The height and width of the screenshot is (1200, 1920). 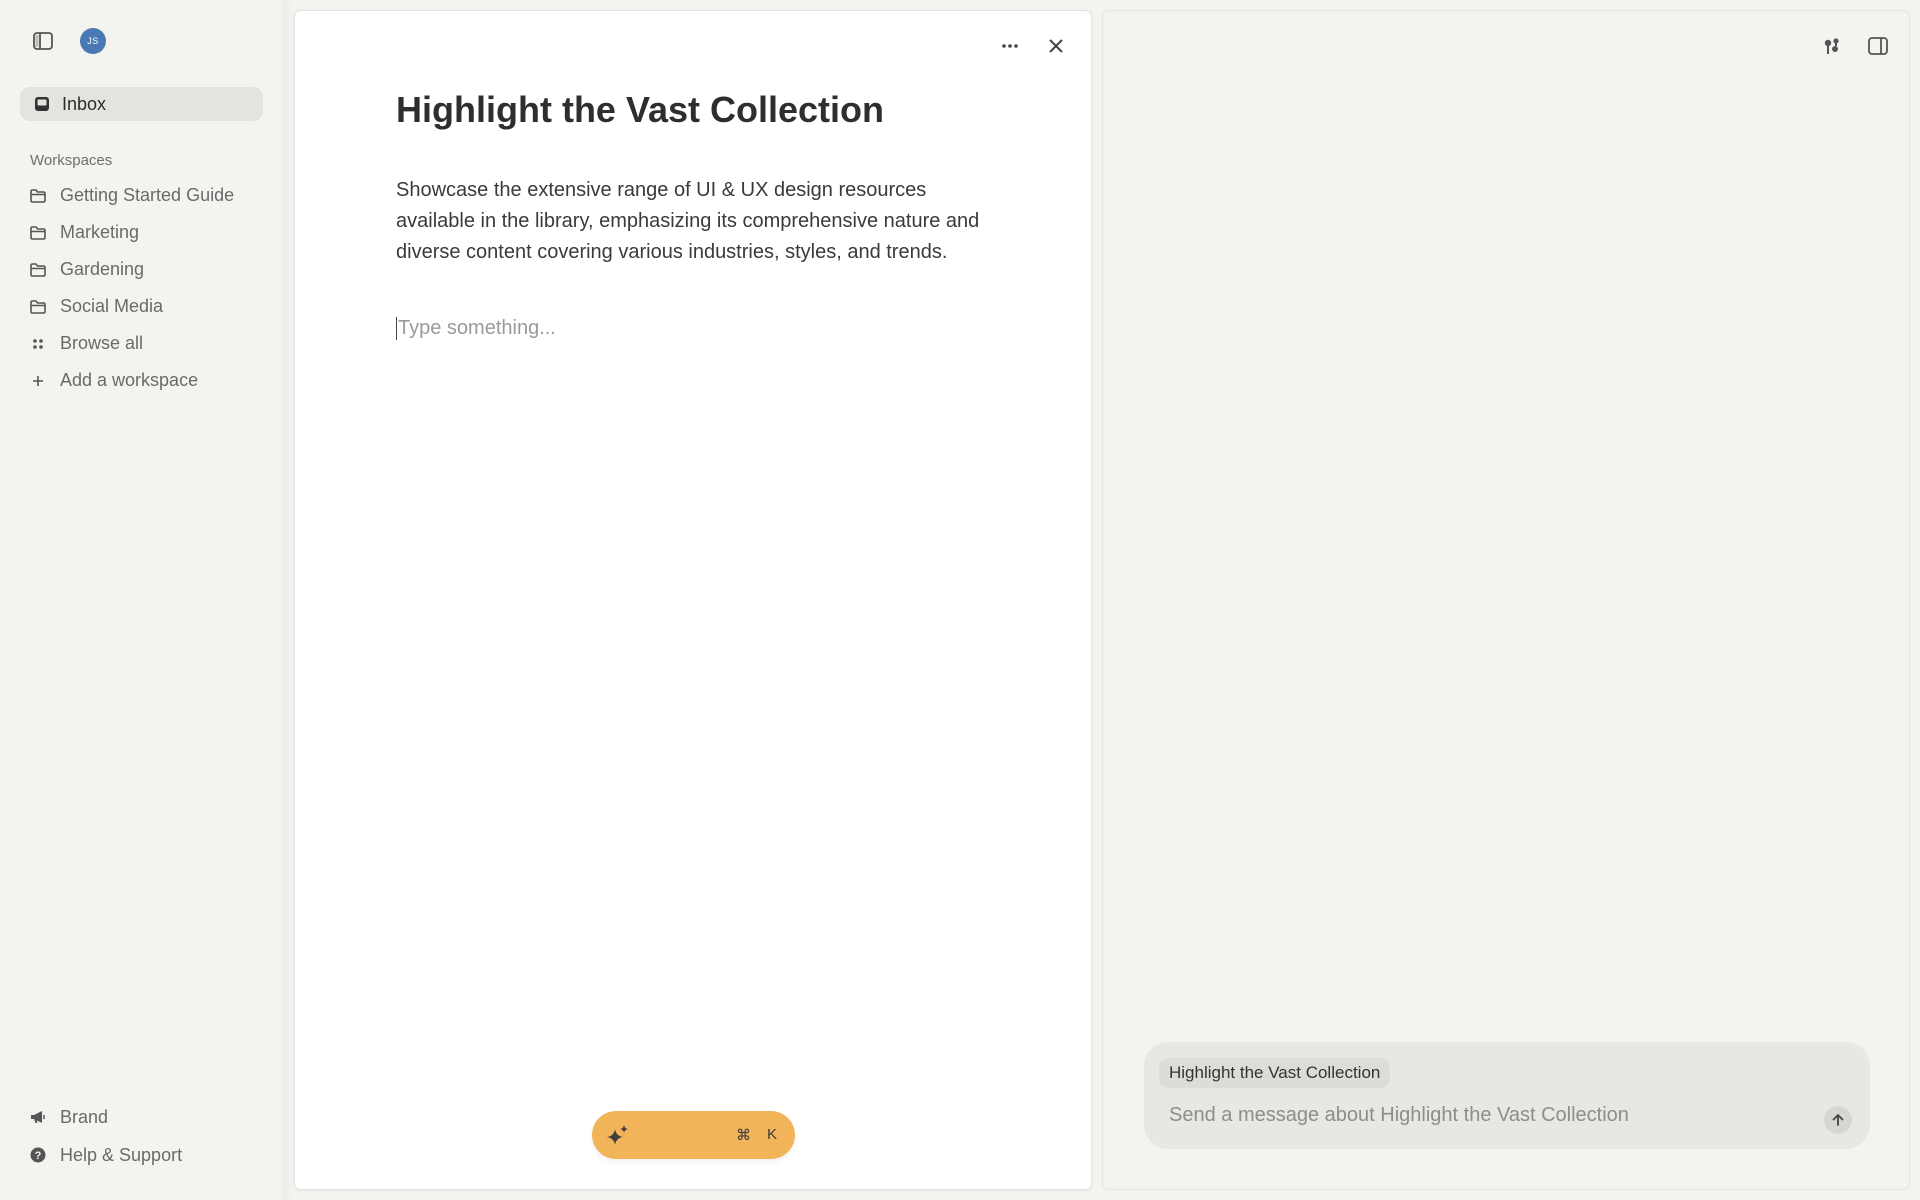 I want to click on sidebar-item-gardening: Gardening, so click(x=150, y=269).